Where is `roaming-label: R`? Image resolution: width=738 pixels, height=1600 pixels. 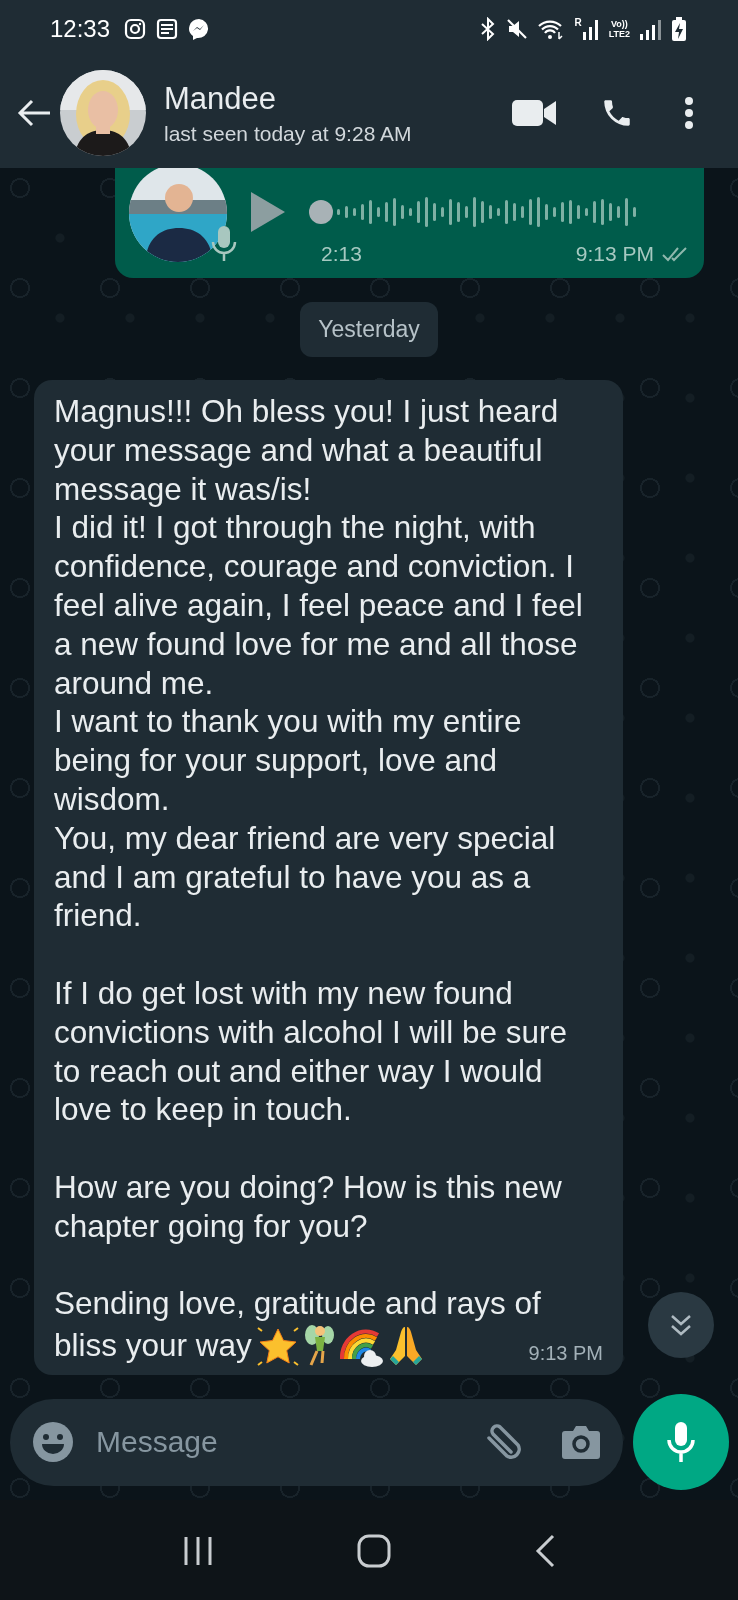 roaming-label: R is located at coordinates (578, 23).